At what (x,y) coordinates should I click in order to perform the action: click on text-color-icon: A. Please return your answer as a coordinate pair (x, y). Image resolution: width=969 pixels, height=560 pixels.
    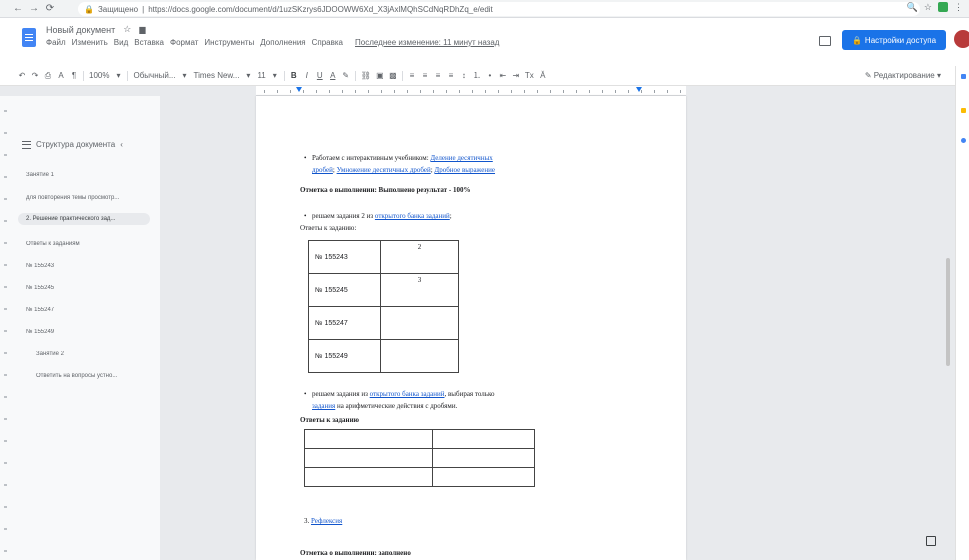
    Looking at the image, I should click on (333, 75).